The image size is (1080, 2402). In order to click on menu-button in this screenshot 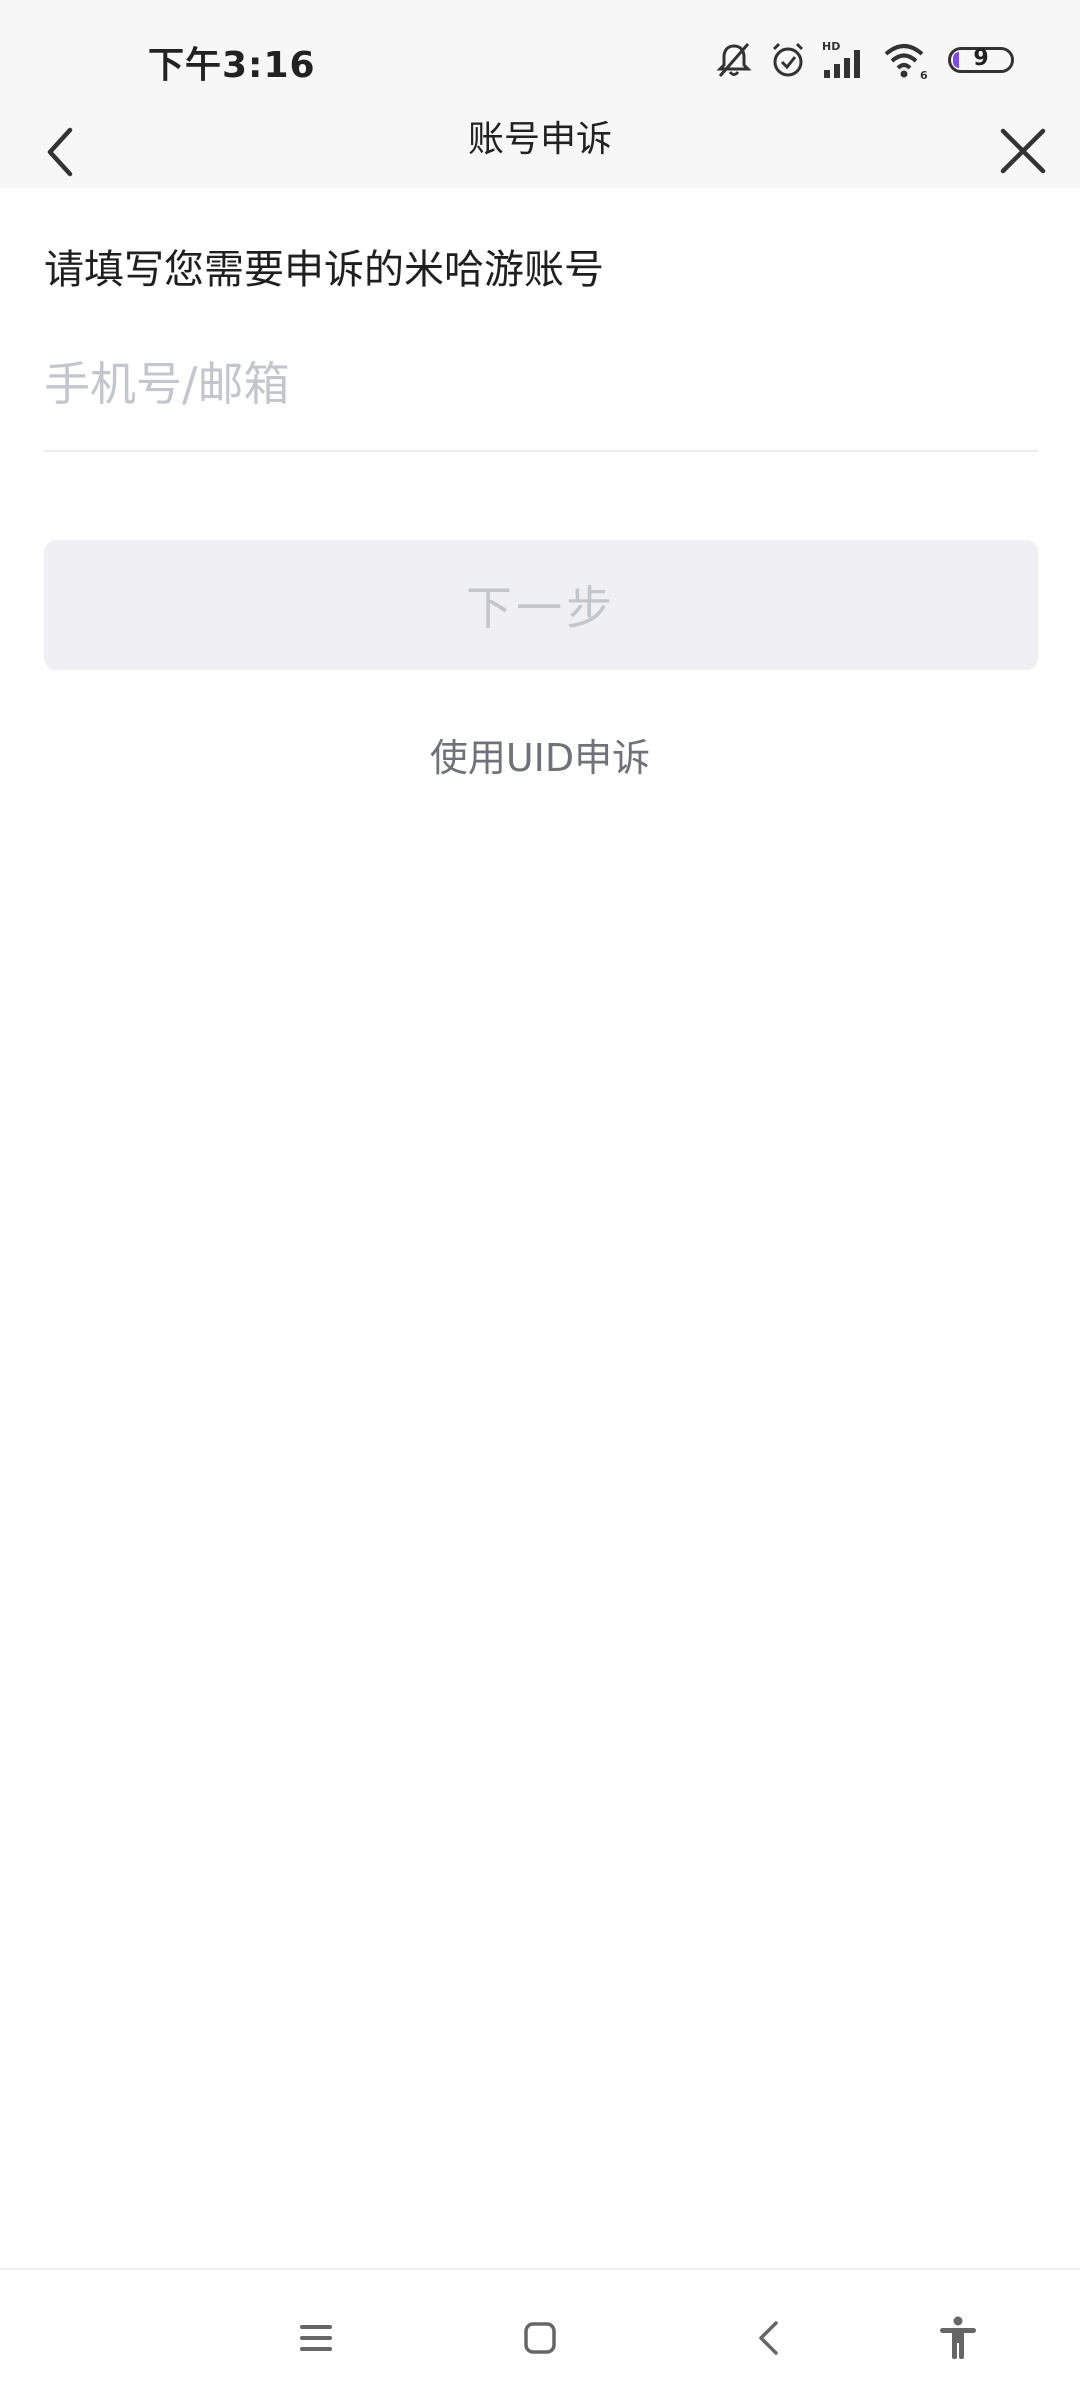, I will do `click(316, 2338)`.